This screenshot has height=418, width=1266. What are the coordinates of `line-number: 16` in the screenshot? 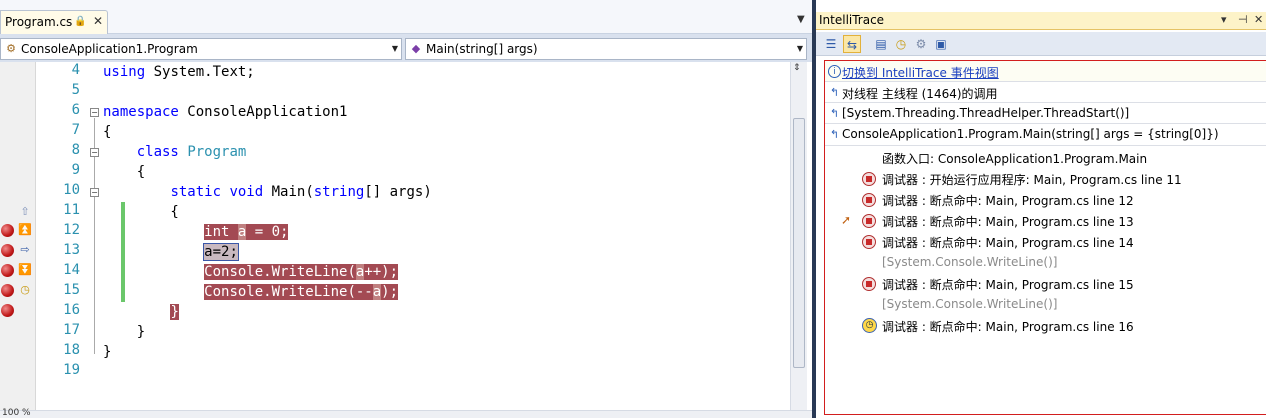 It's located at (71, 310).